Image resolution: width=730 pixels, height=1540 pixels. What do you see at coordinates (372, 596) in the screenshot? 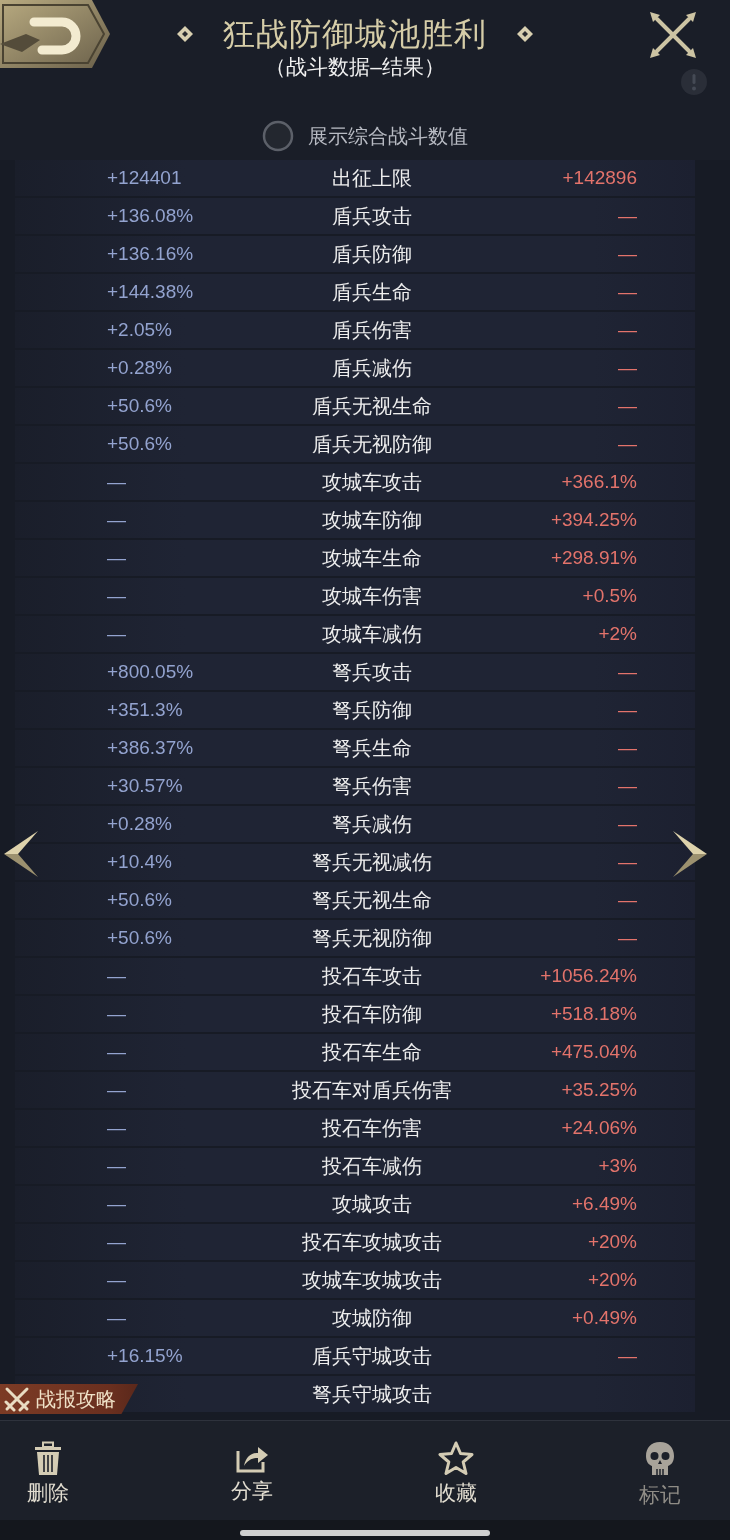
I see `stat-name: 攻城车伤害` at bounding box center [372, 596].